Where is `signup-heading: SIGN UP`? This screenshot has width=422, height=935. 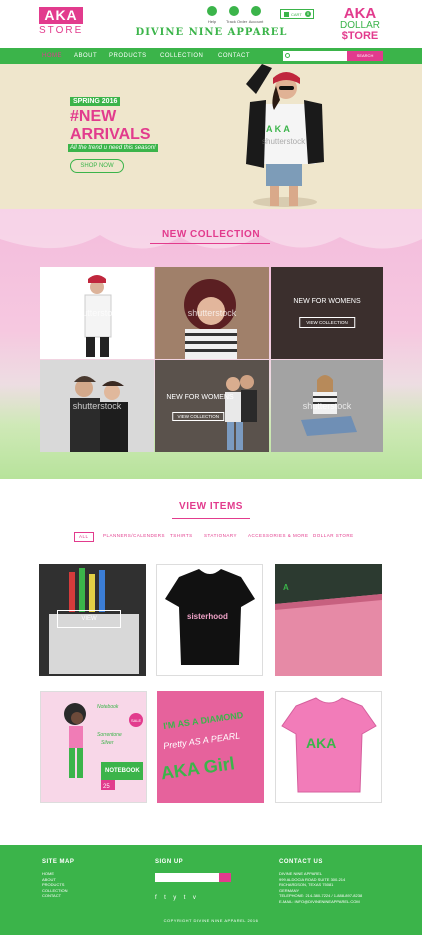
signup-heading: SIGN UP is located at coordinates (169, 862).